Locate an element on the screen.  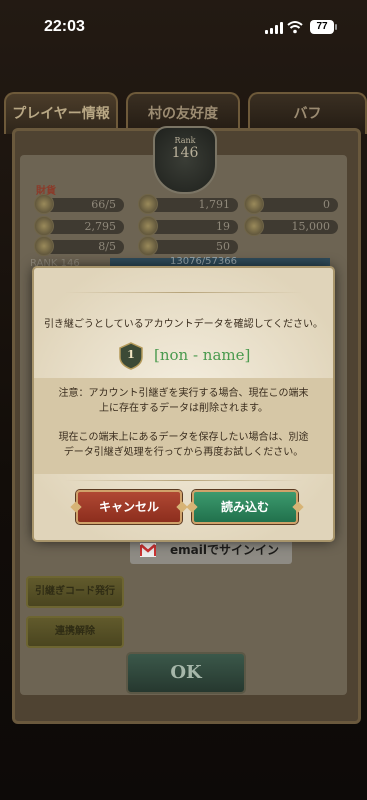
rank-badge-label: Rank is located at coordinates (185, 140).